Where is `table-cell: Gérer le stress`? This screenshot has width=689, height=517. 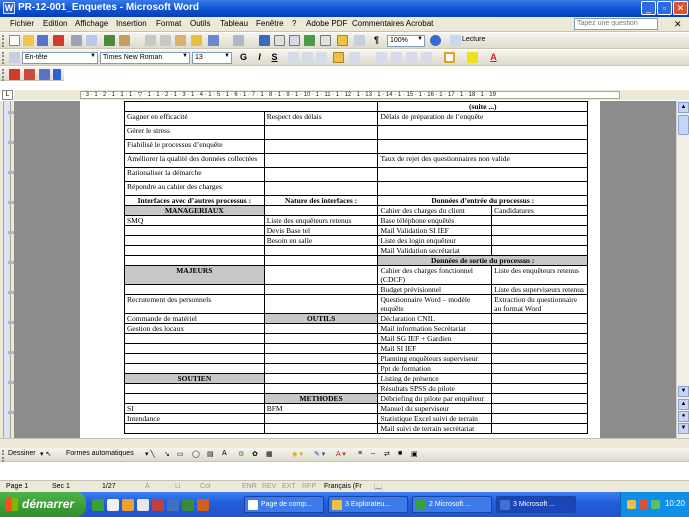 table-cell: Gérer le stress is located at coordinates (194, 132).